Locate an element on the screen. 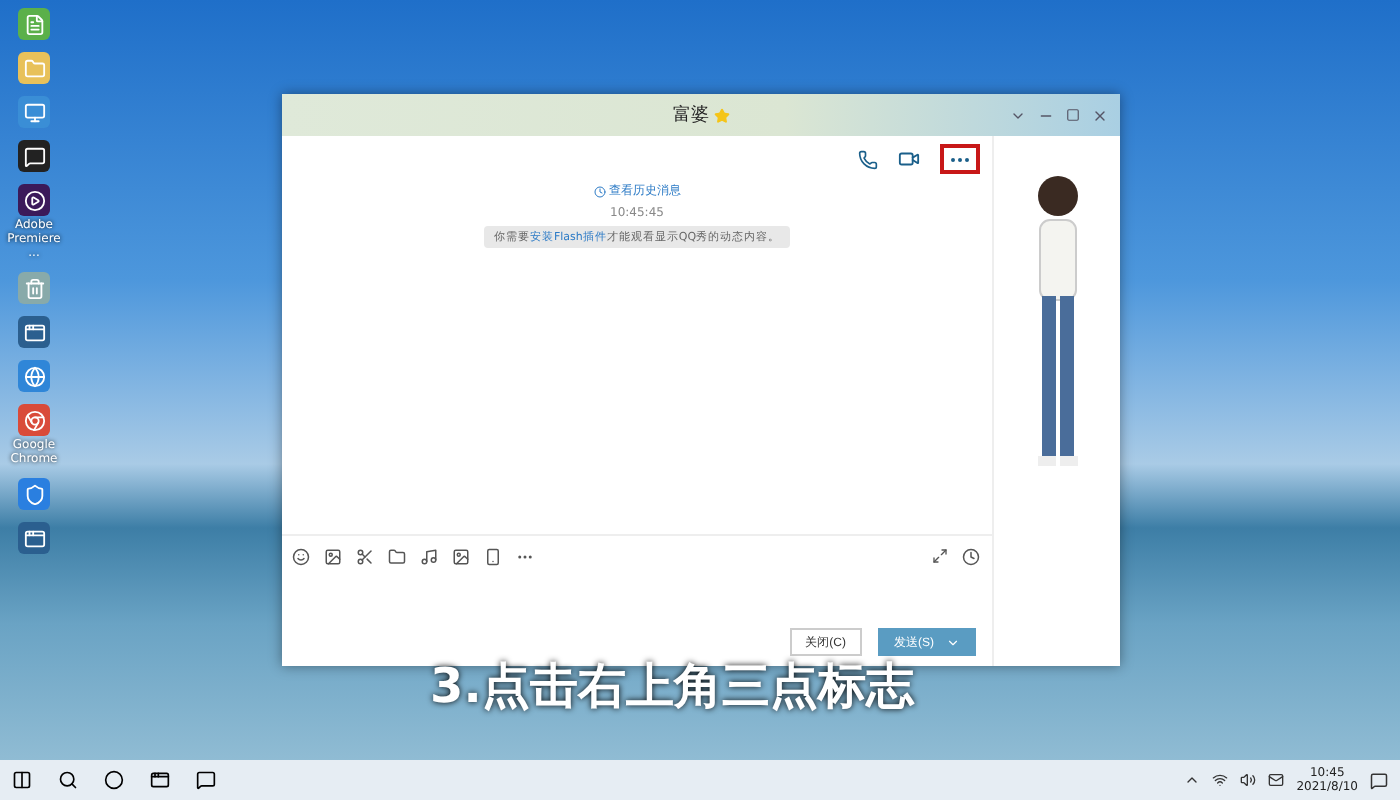 The image size is (1400, 800). video-camera-icon is located at coordinates (909, 159).